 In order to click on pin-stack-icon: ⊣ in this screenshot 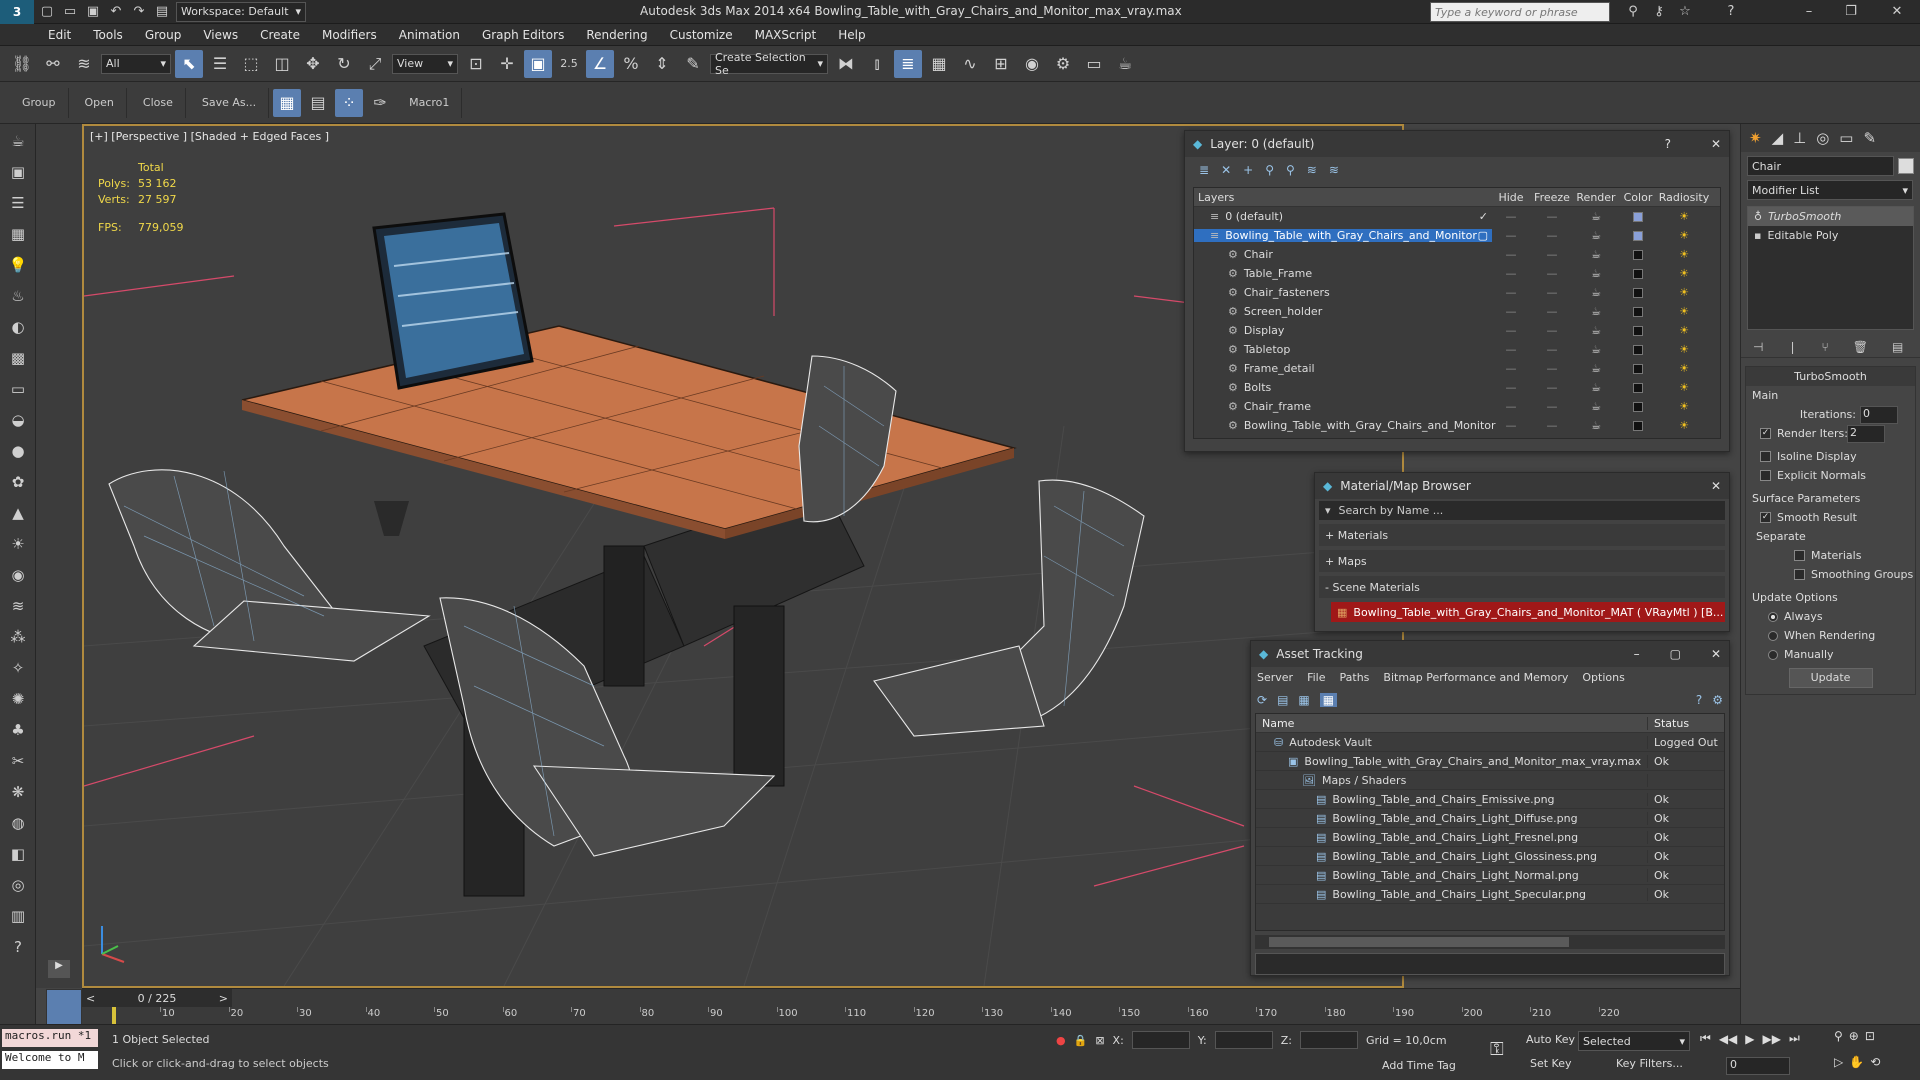, I will do `click(1758, 347)`.